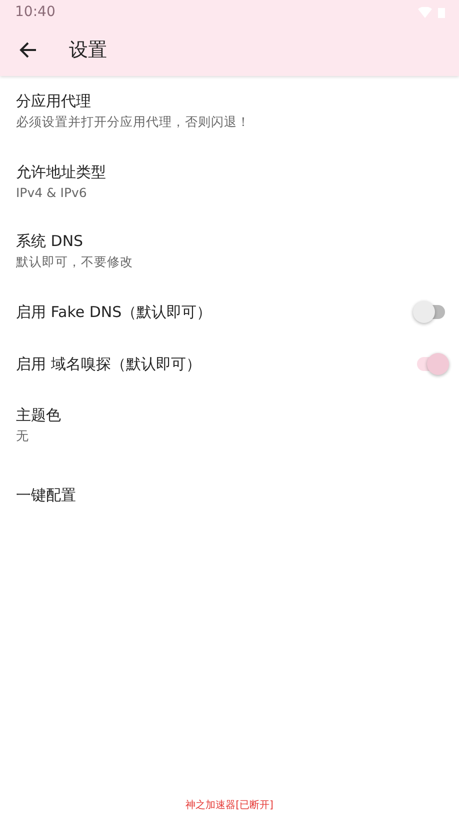 This screenshot has height=816, width=459. I want to click on settings-item: 主题色 无, so click(229, 425).